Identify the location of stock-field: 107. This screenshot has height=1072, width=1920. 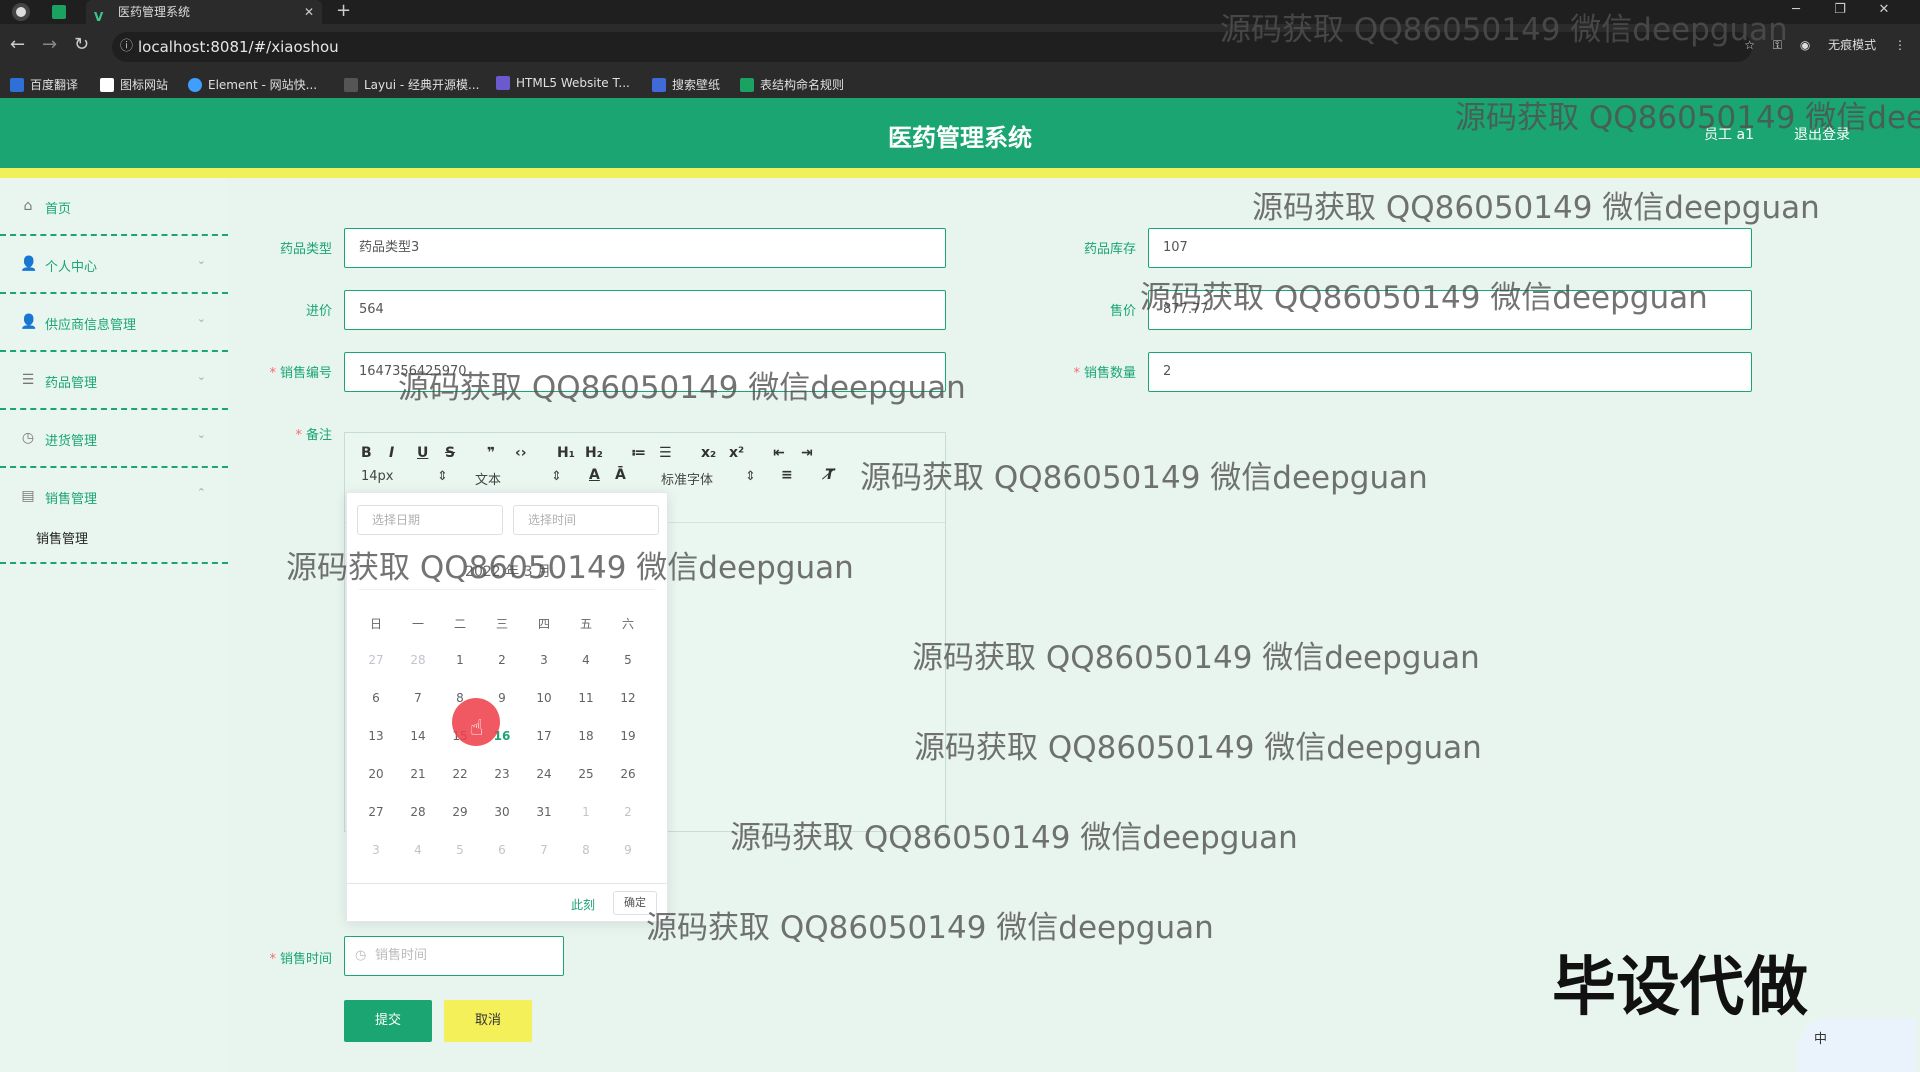
(1450, 248).